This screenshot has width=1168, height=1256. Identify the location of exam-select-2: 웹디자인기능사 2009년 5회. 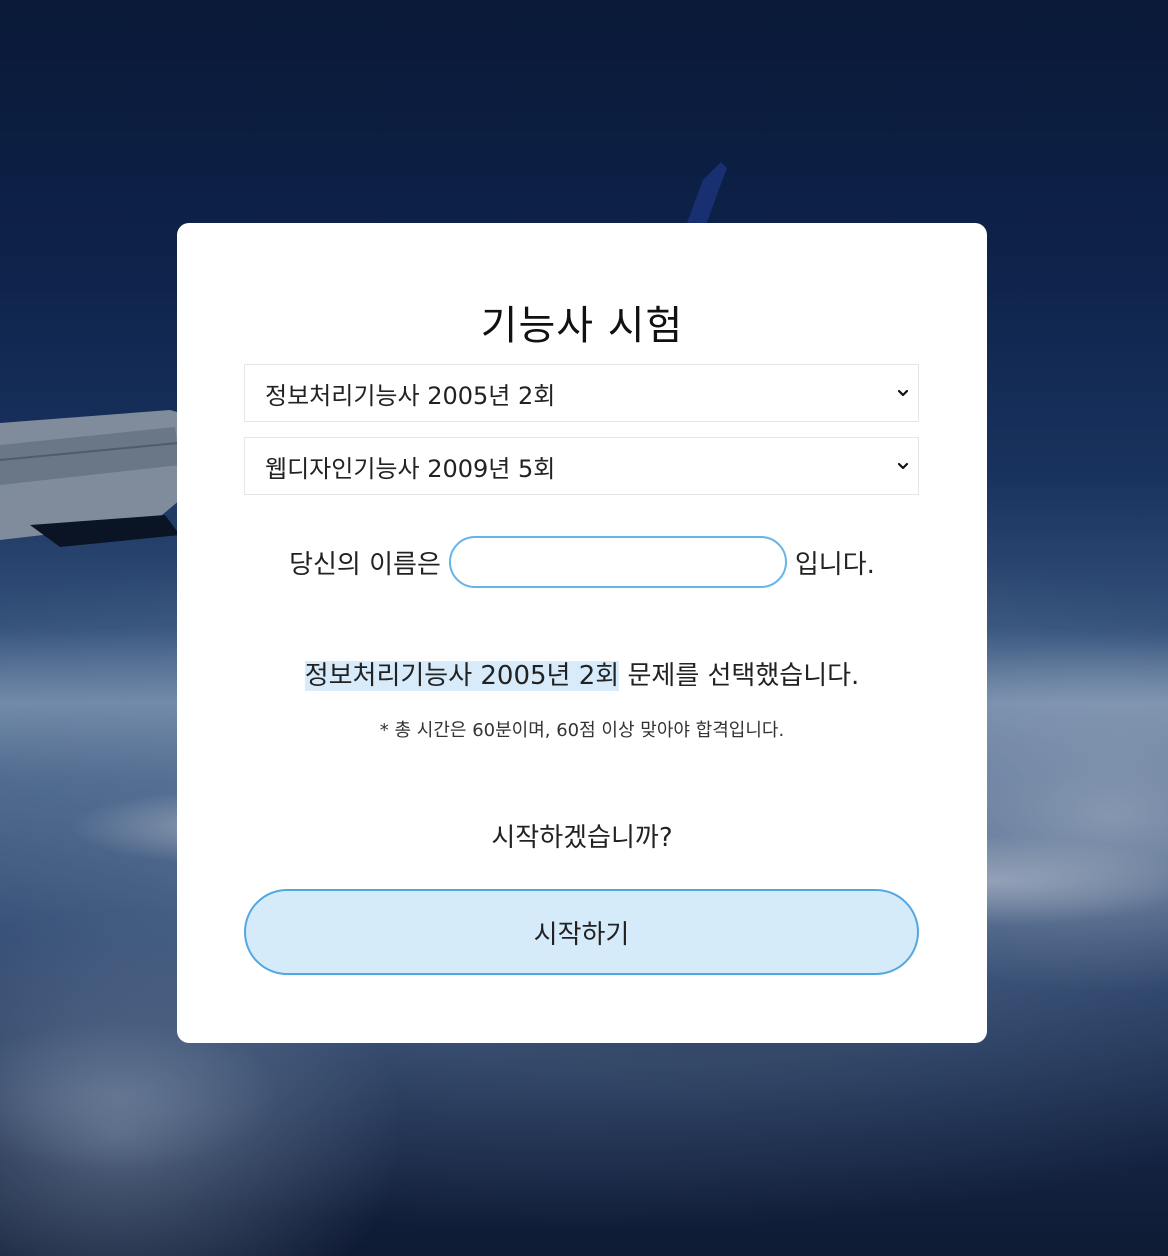
(581, 466).